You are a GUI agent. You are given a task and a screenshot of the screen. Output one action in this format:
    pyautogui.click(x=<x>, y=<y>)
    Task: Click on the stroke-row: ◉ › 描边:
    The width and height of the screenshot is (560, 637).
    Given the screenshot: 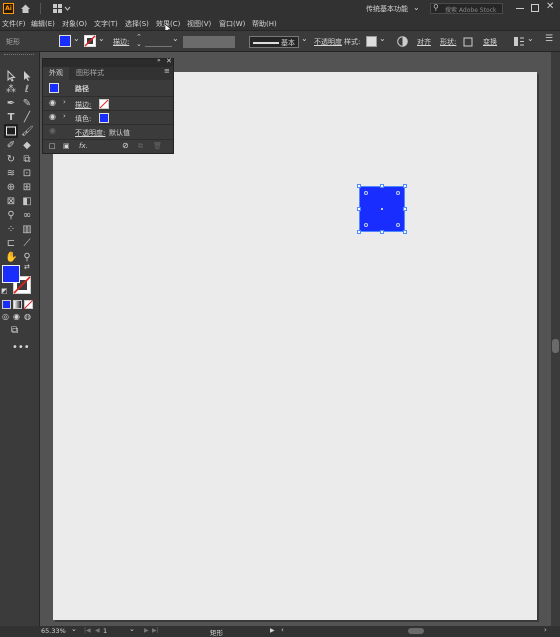 What is the action you would take?
    pyautogui.click(x=108, y=103)
    